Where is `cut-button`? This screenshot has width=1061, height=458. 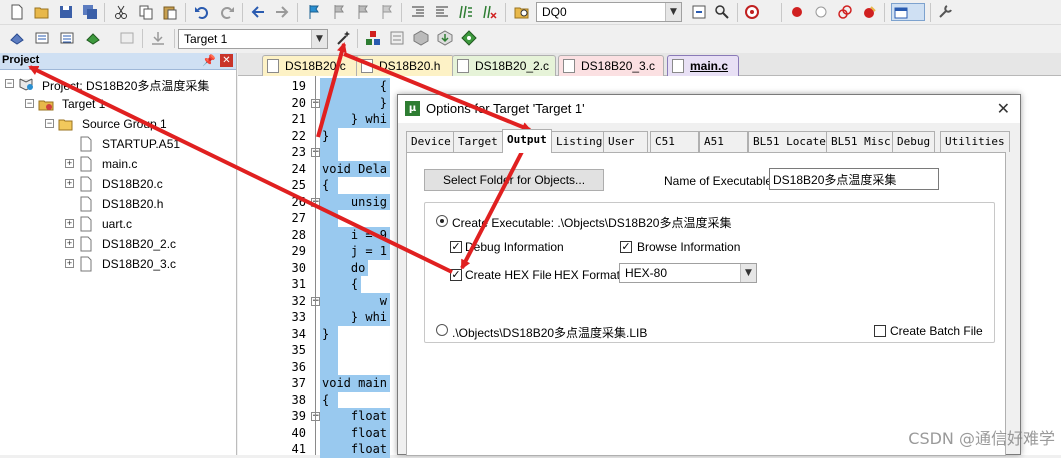 cut-button is located at coordinates (121, 12).